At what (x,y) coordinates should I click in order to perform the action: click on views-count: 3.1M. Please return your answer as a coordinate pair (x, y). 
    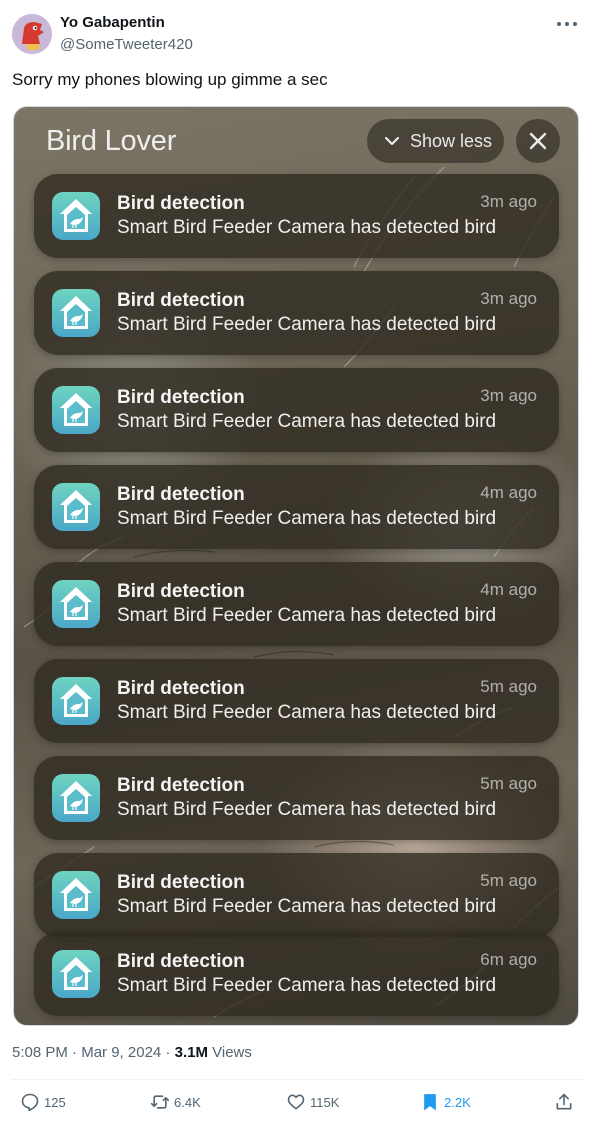
    Looking at the image, I should click on (191, 1052).